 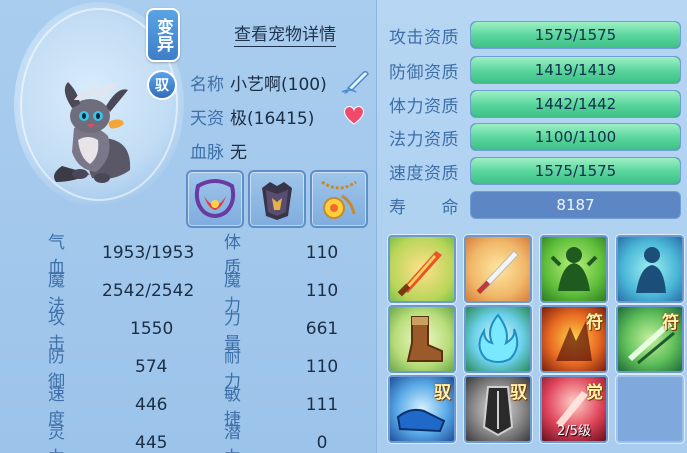 What do you see at coordinates (498, 409) in the screenshot?
I see `skill-dark-blade: 驭` at bounding box center [498, 409].